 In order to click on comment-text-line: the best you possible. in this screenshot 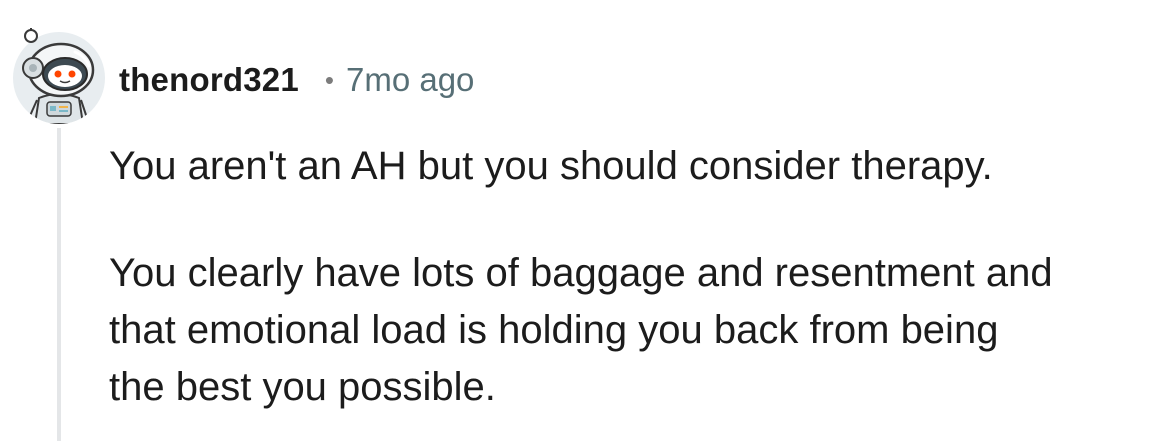, I will do `click(302, 387)`.